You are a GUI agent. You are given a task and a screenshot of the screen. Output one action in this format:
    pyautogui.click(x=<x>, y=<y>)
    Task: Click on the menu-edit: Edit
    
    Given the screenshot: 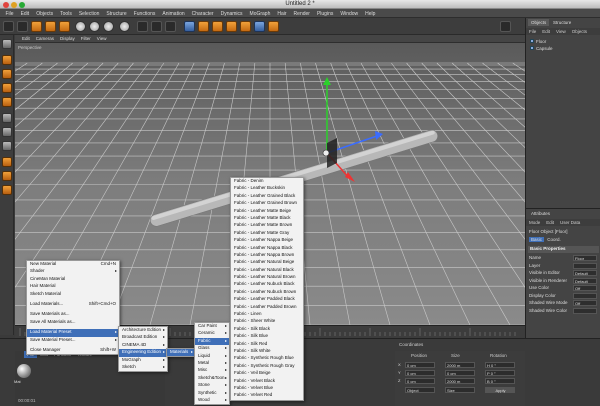 What is the action you would take?
    pyautogui.click(x=25, y=13)
    